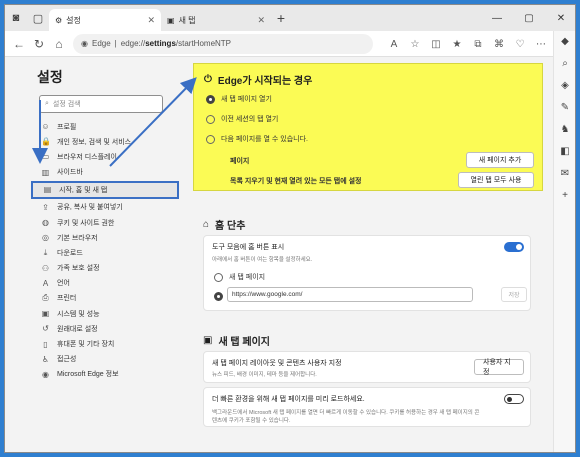 The height and width of the screenshot is (457, 580). Describe the element at coordinates (77, 329) in the screenshot. I see `sidebar-item-label: 원래대로 설정` at that location.